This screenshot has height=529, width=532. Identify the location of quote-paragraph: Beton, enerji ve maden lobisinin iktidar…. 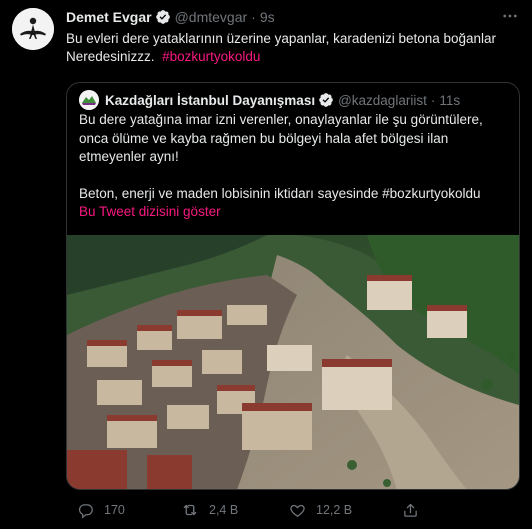
(280, 193).